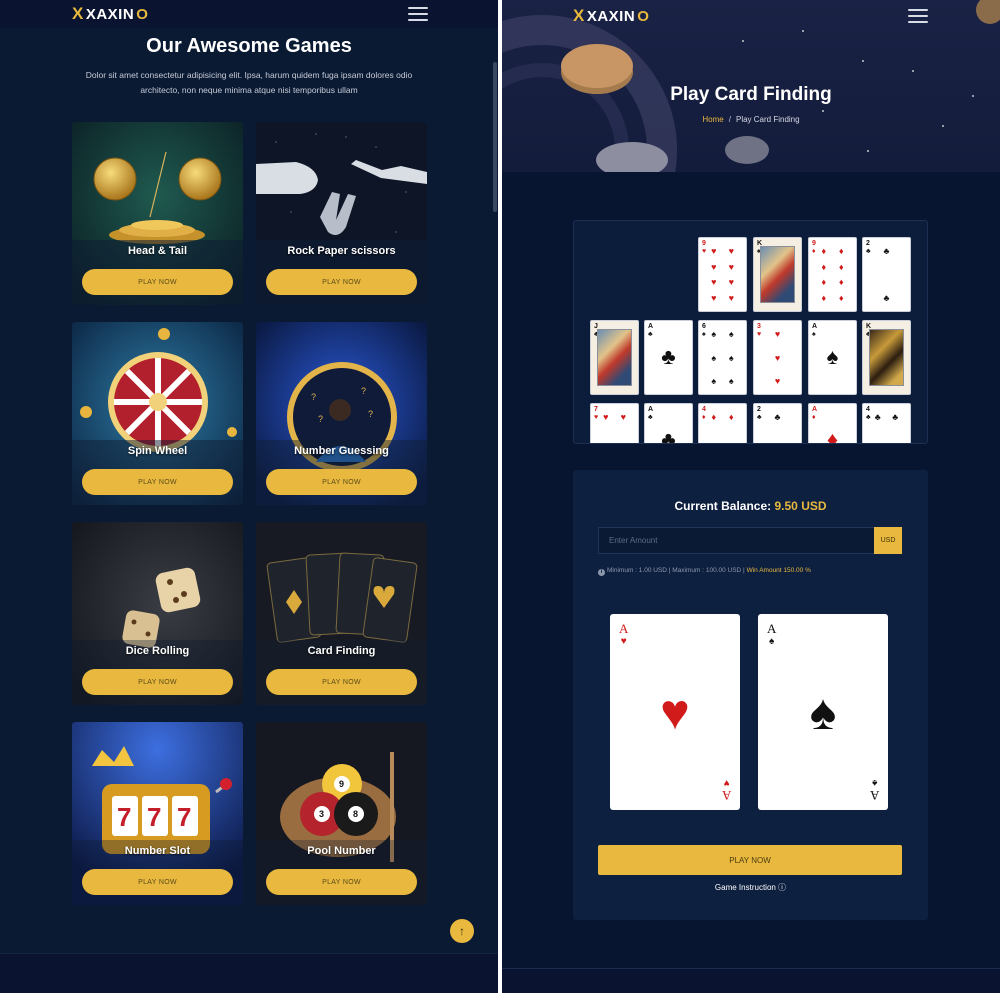 The height and width of the screenshot is (1000, 1000). What do you see at coordinates (355, 814) in the screenshot?
I see `svg-text: 8` at bounding box center [355, 814].